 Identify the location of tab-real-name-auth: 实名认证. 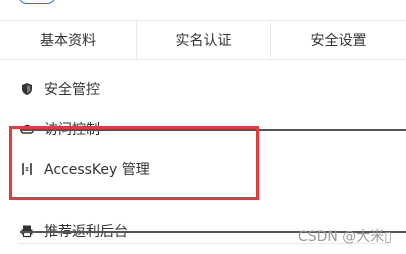
(203, 40).